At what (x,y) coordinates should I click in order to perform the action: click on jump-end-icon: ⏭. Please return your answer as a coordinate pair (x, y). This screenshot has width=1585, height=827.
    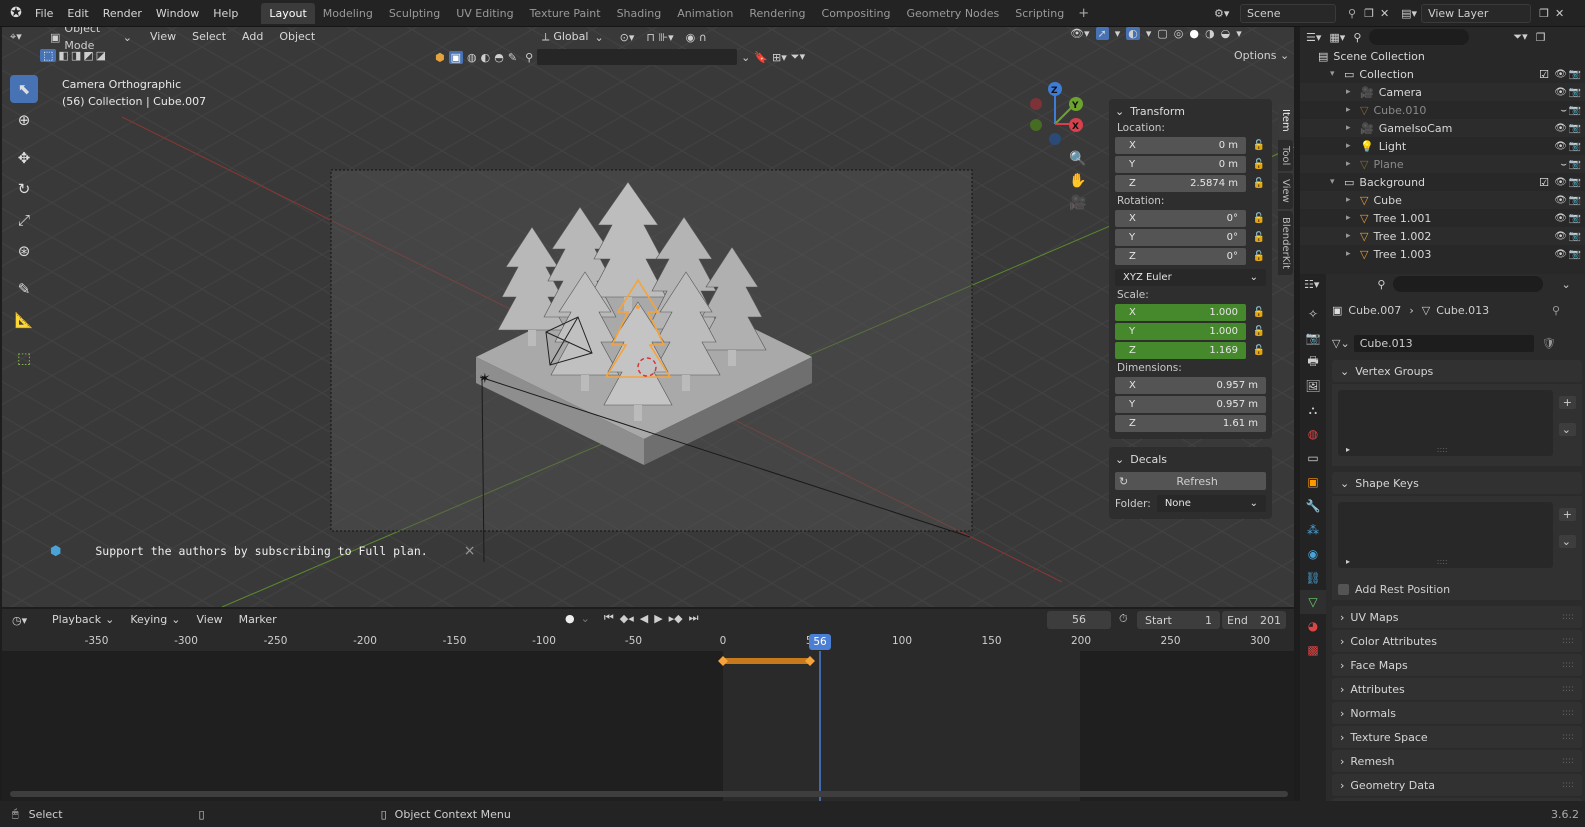
    Looking at the image, I should click on (694, 618).